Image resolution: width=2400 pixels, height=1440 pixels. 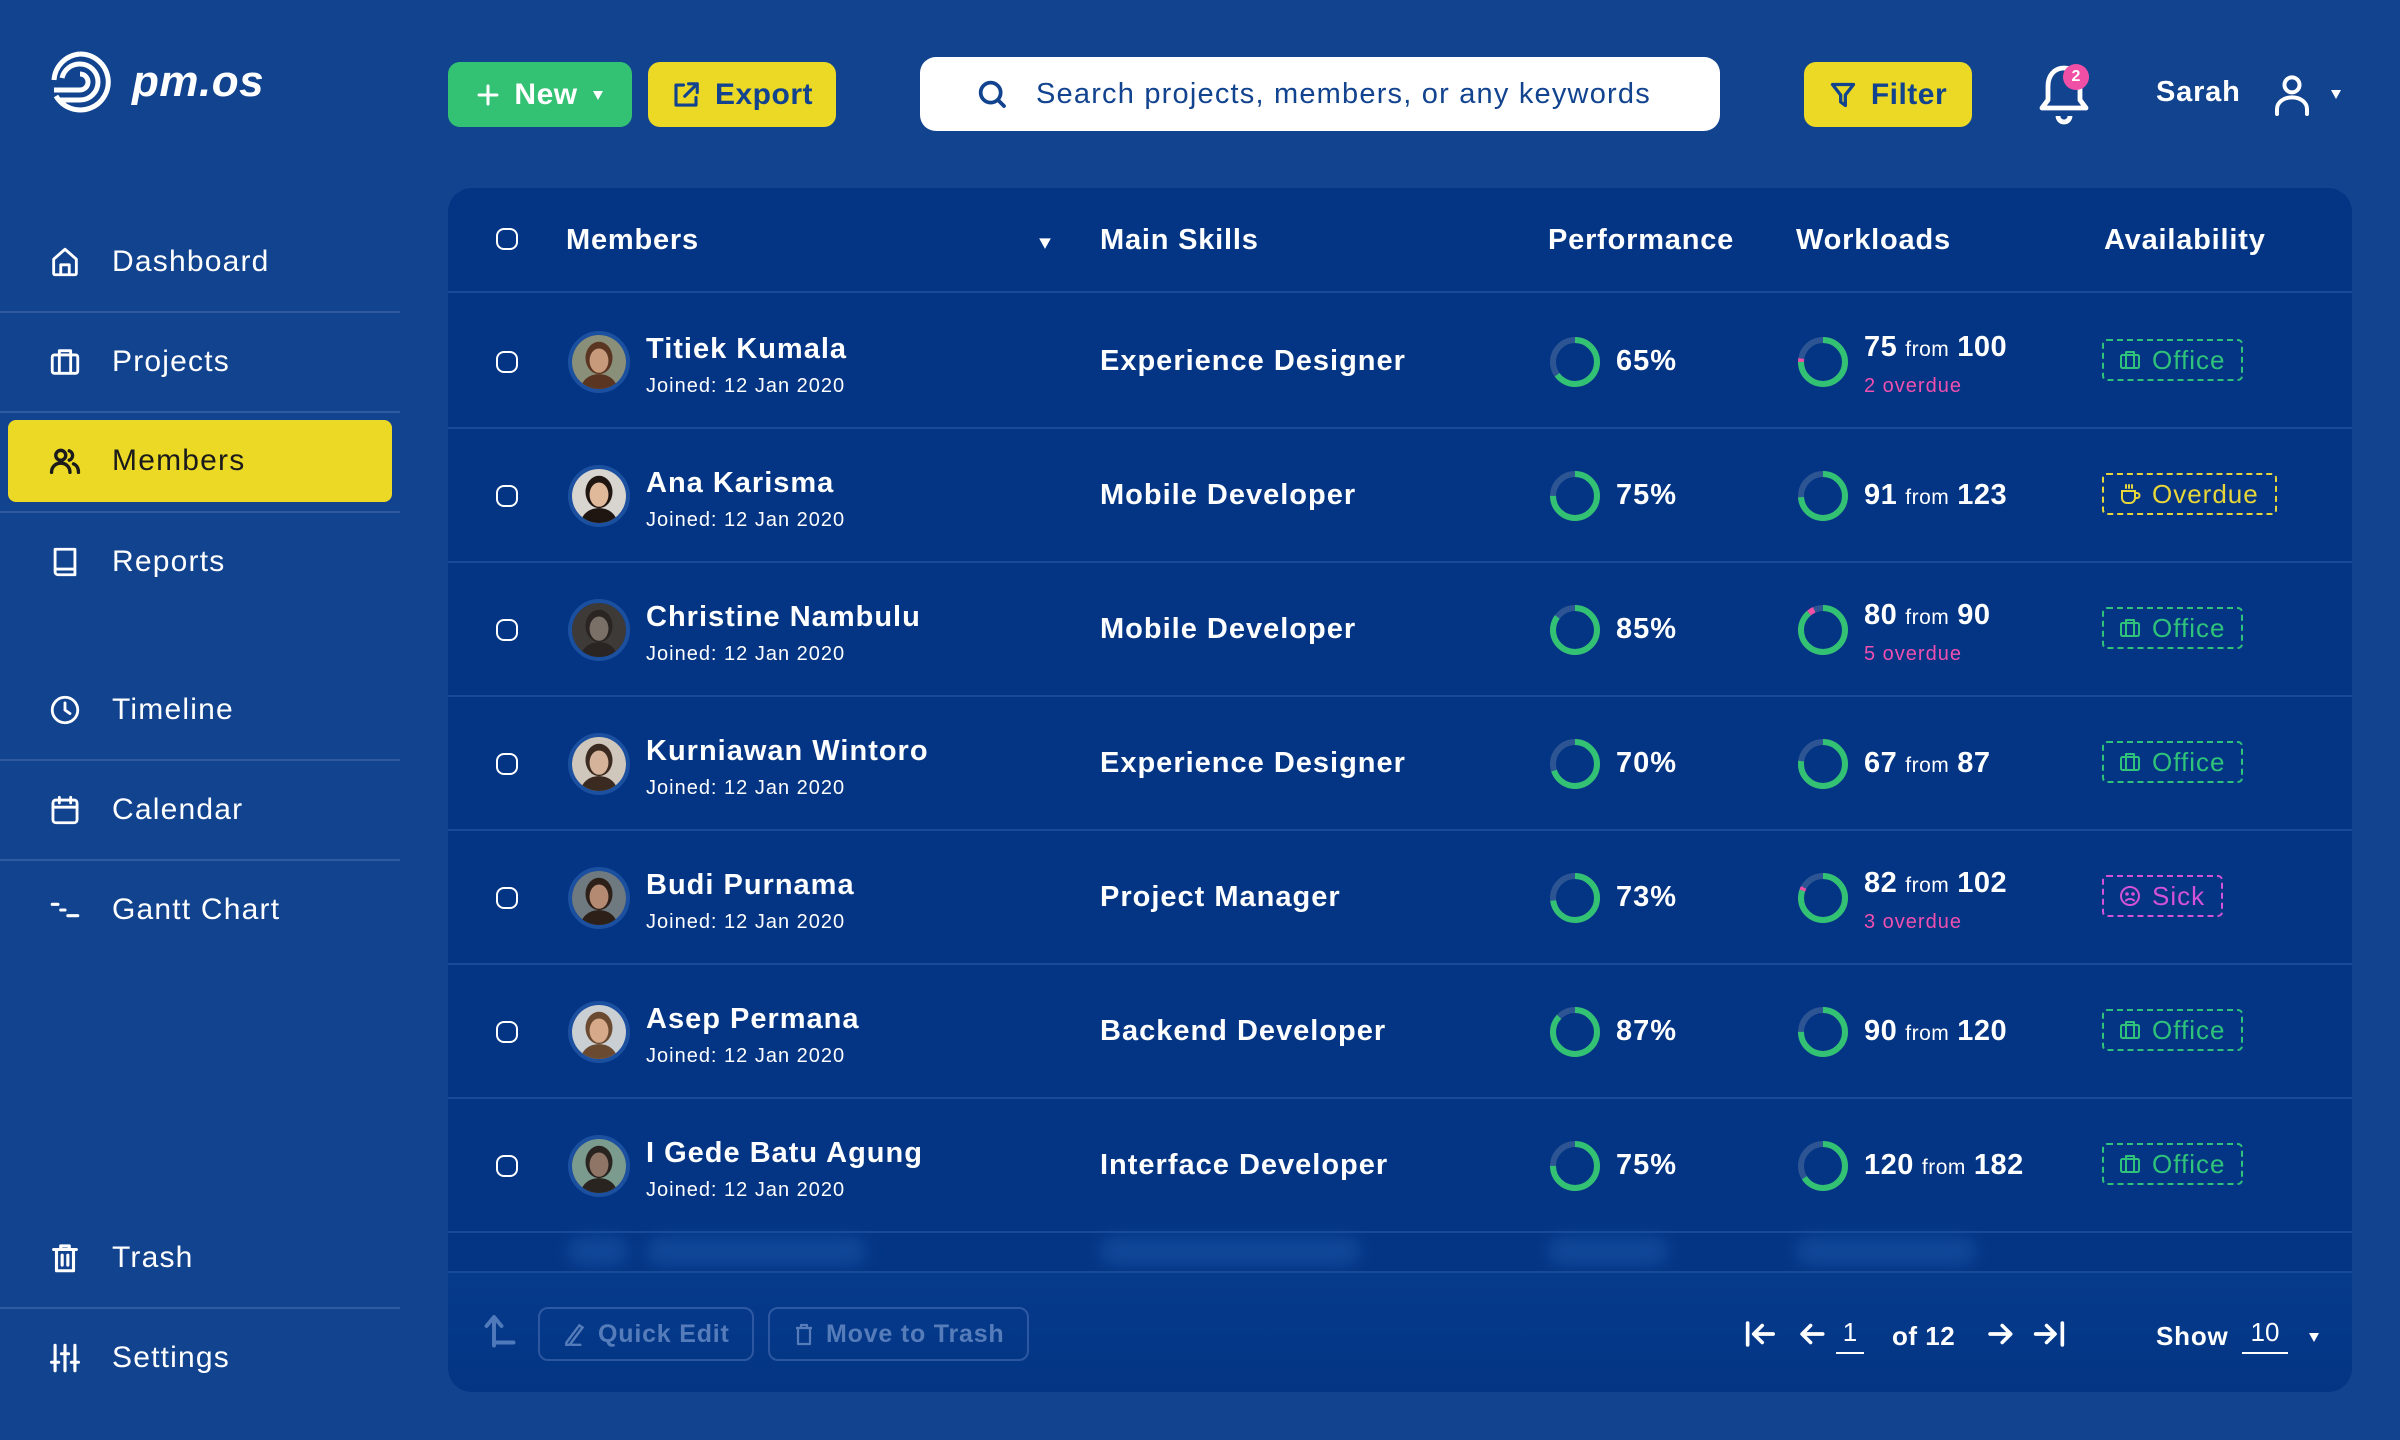 I want to click on sort-caret-icon, so click(x=1045, y=243).